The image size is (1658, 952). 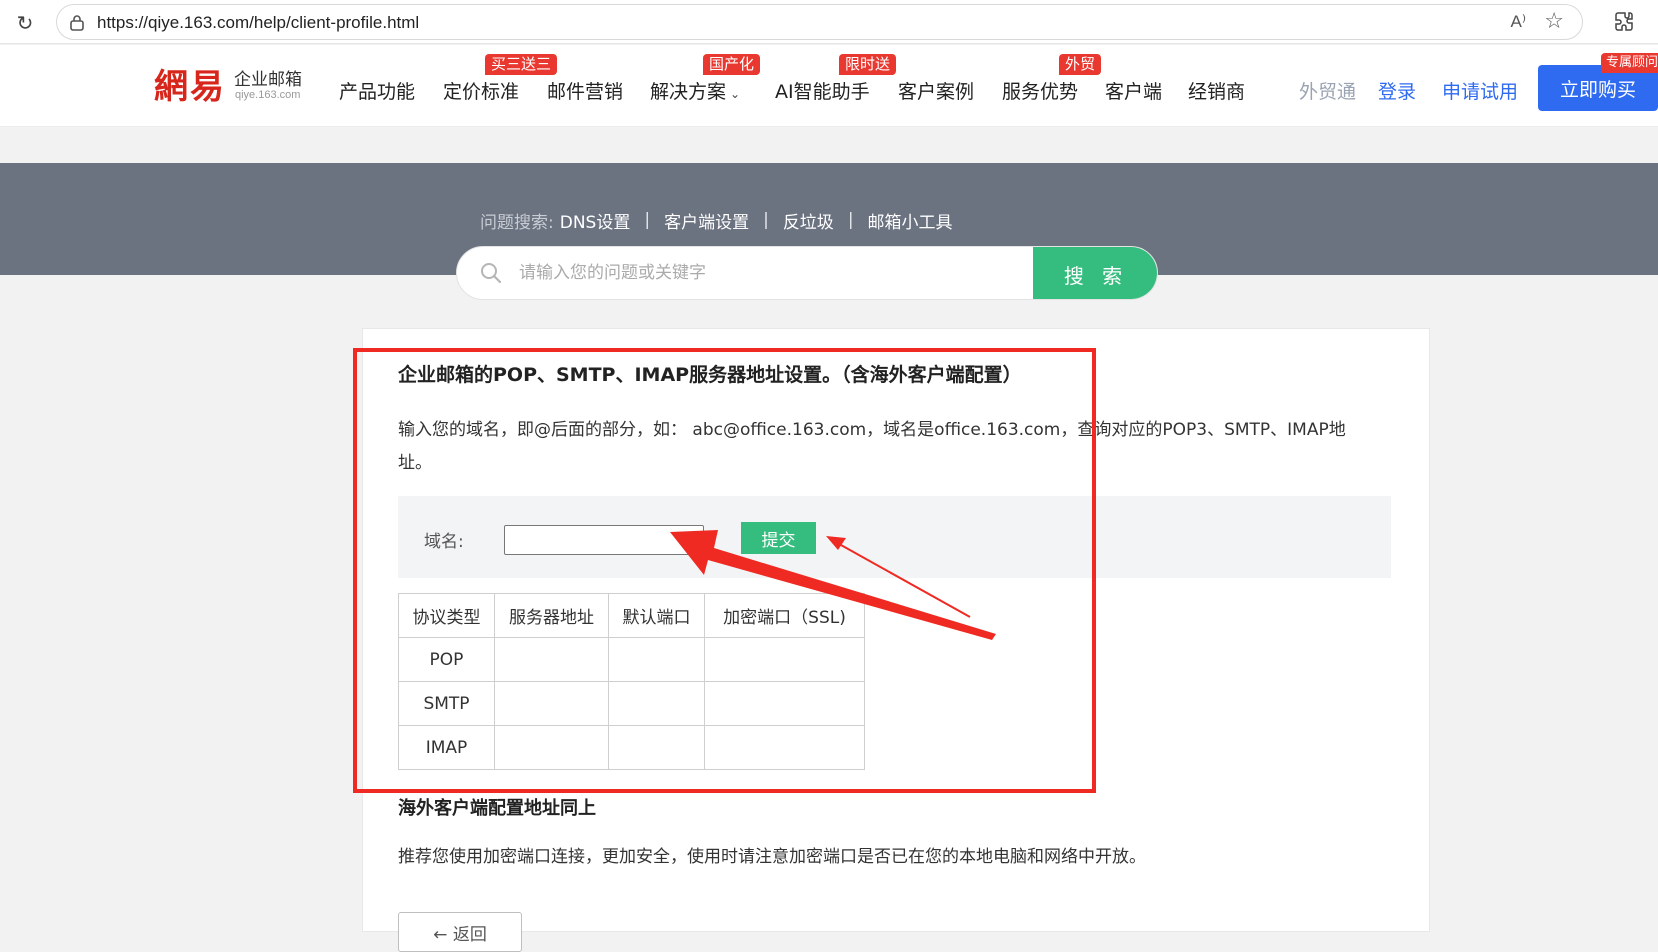 What do you see at coordinates (1095, 273) in the screenshot?
I see `search-button: 搜 索` at bounding box center [1095, 273].